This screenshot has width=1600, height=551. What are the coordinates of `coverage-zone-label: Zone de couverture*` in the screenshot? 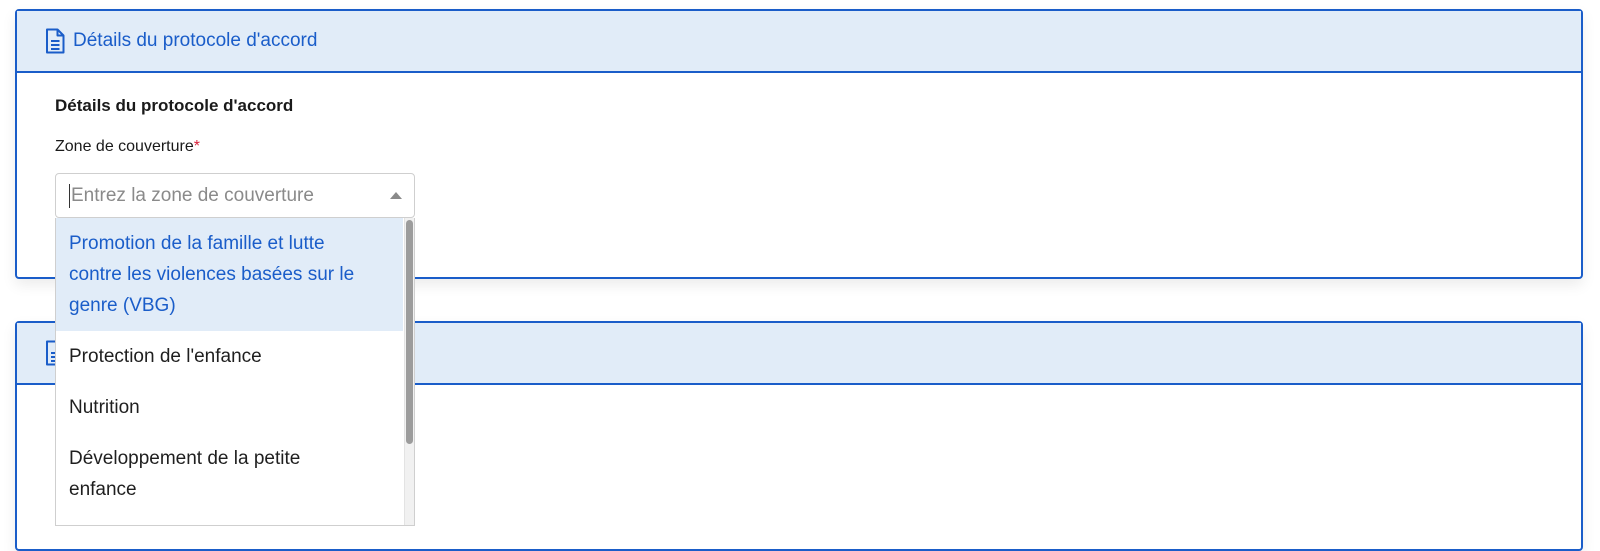 It's located at (127, 147).